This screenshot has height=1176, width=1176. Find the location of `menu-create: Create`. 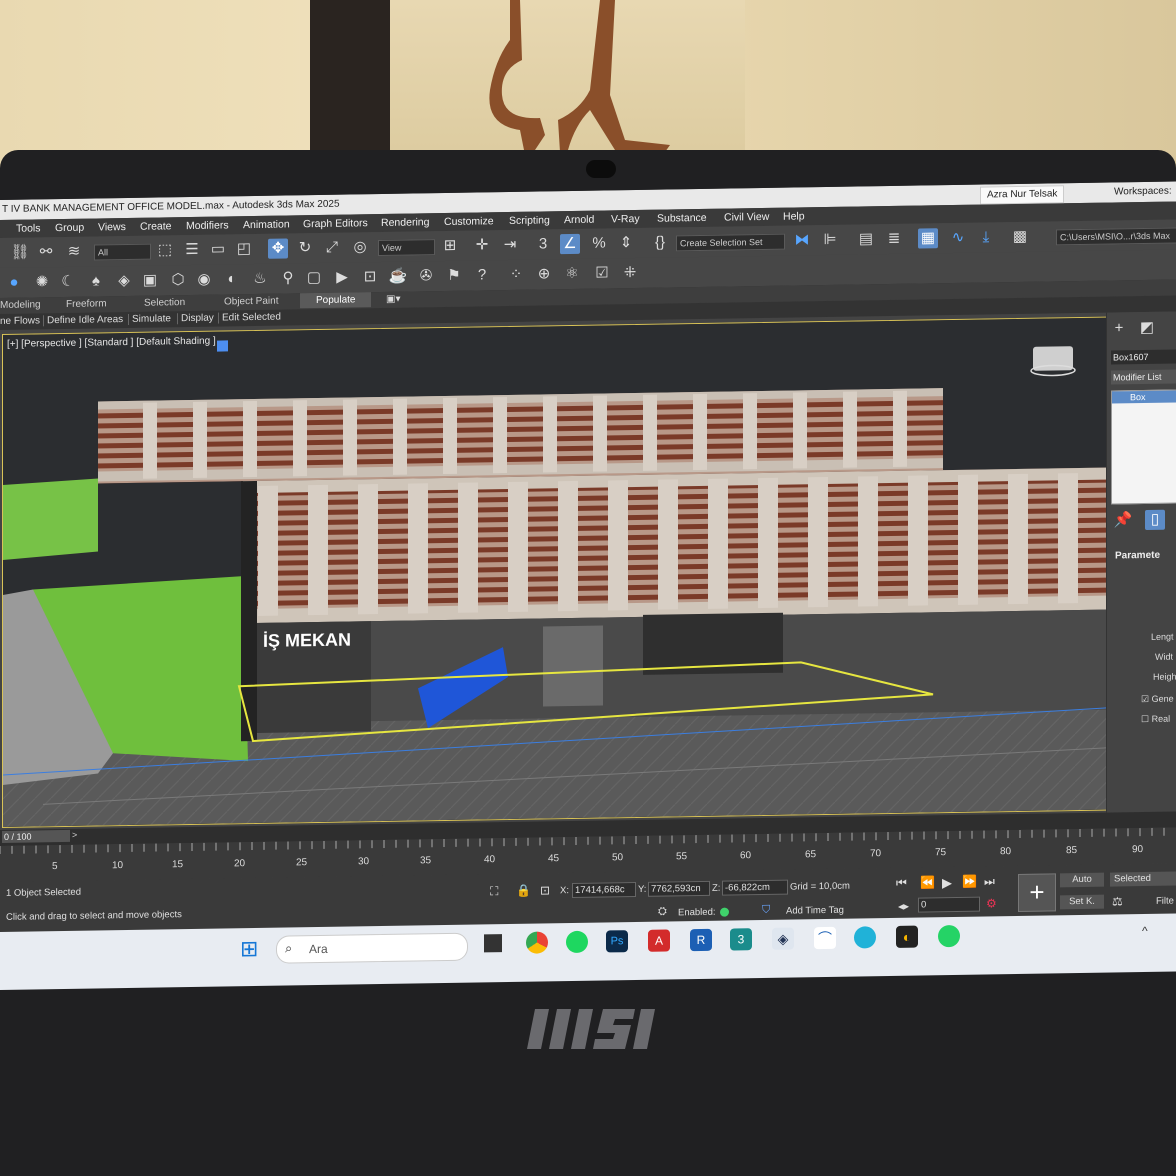

menu-create: Create is located at coordinates (156, 226).